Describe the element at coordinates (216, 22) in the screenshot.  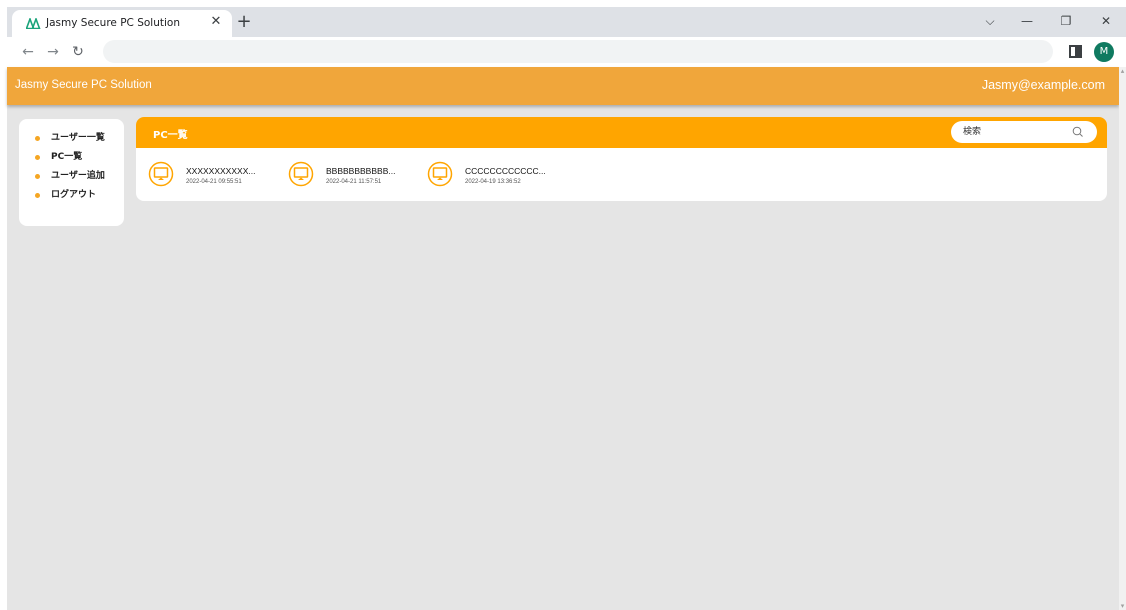
I see `close-tab-icon: ✕` at that location.